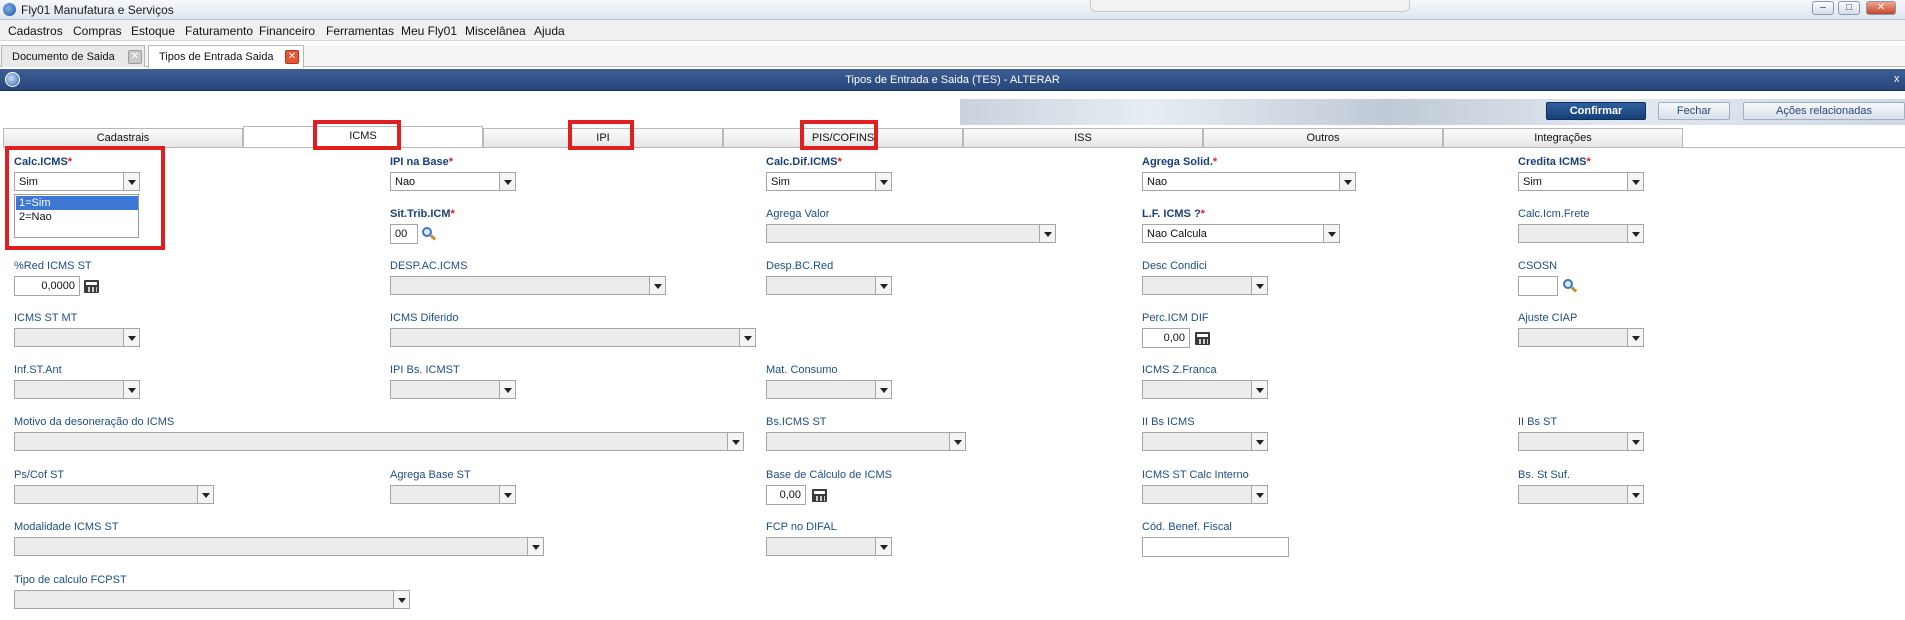 This screenshot has width=1905, height=620. What do you see at coordinates (1849, 8) in the screenshot?
I see `maximize-button: □` at bounding box center [1849, 8].